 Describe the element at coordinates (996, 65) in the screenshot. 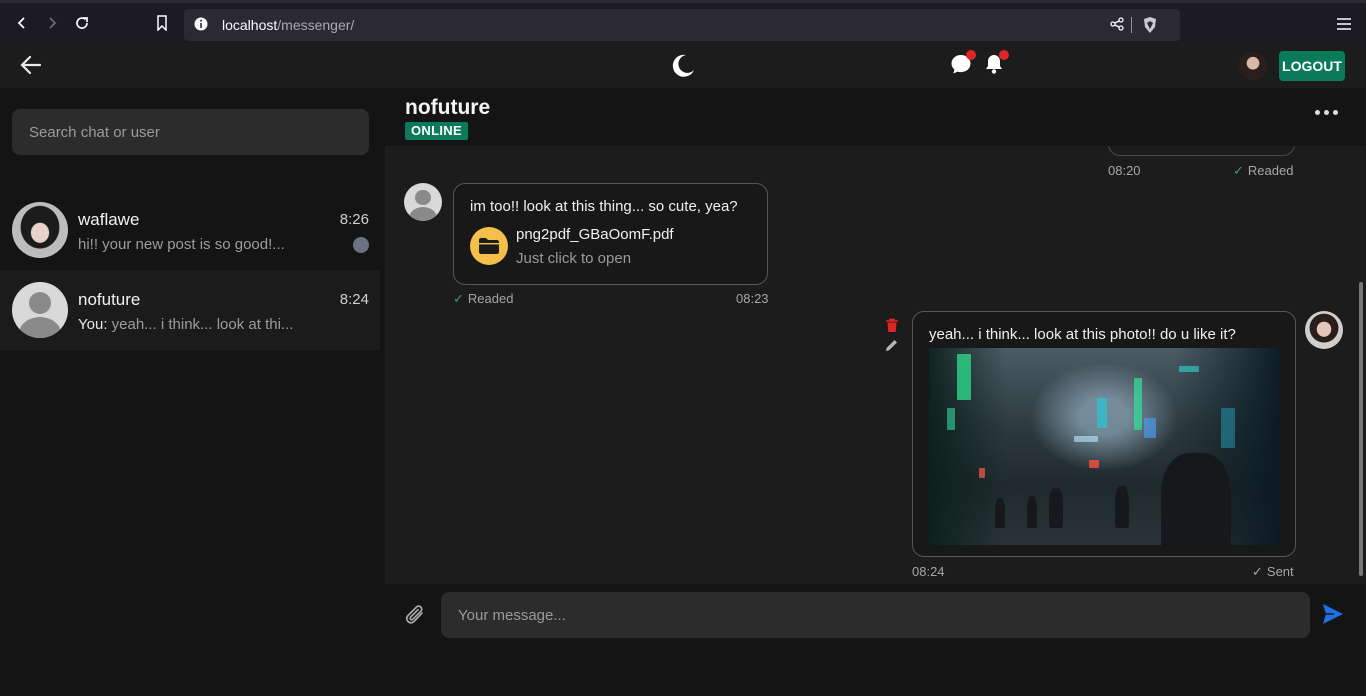

I see `bell-icon` at that location.